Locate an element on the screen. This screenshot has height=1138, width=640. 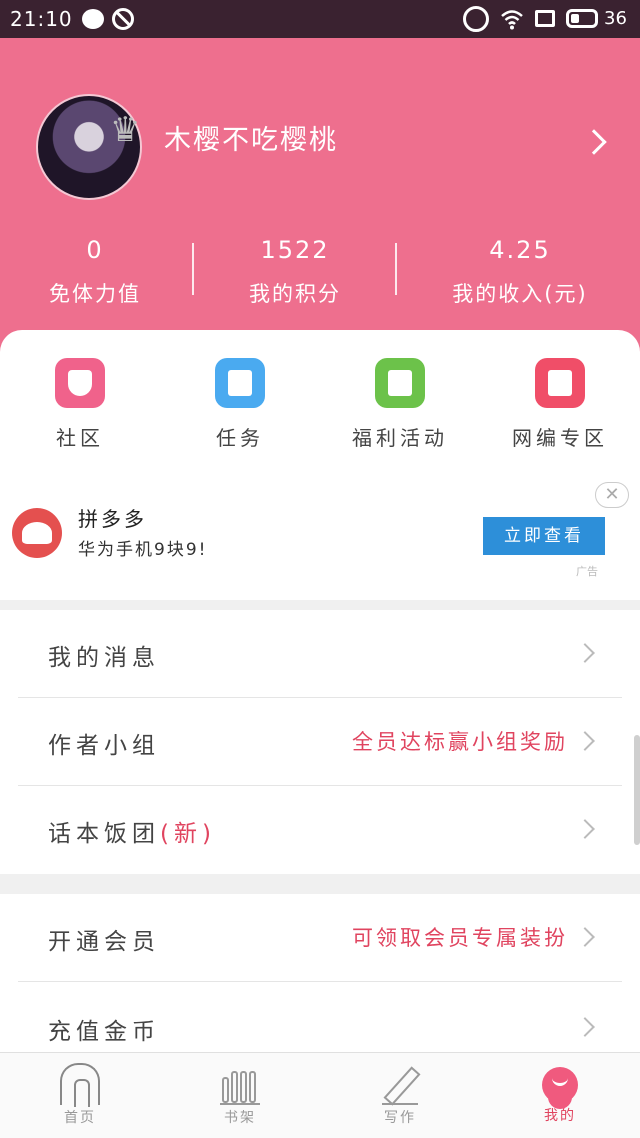
alarm-icon is located at coordinates (476, 19).